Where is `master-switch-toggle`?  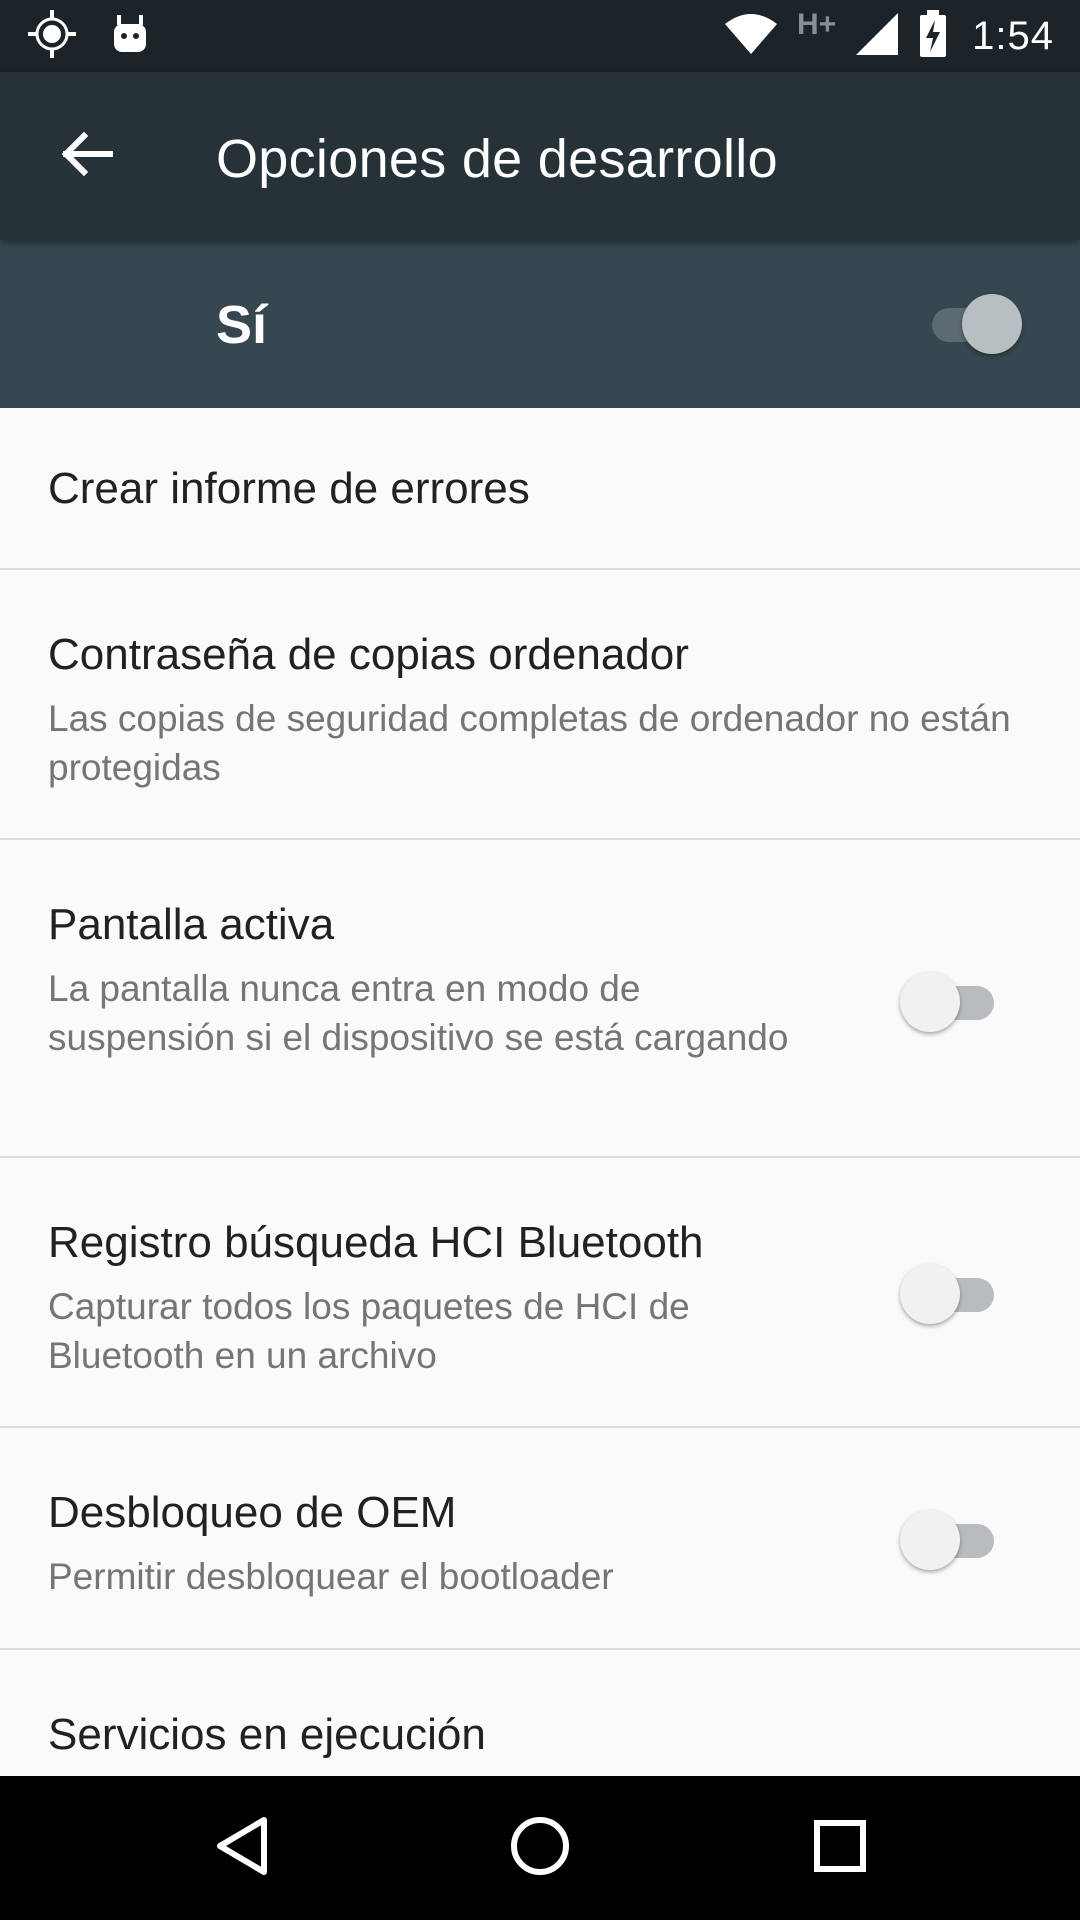 master-switch-toggle is located at coordinates (973, 322).